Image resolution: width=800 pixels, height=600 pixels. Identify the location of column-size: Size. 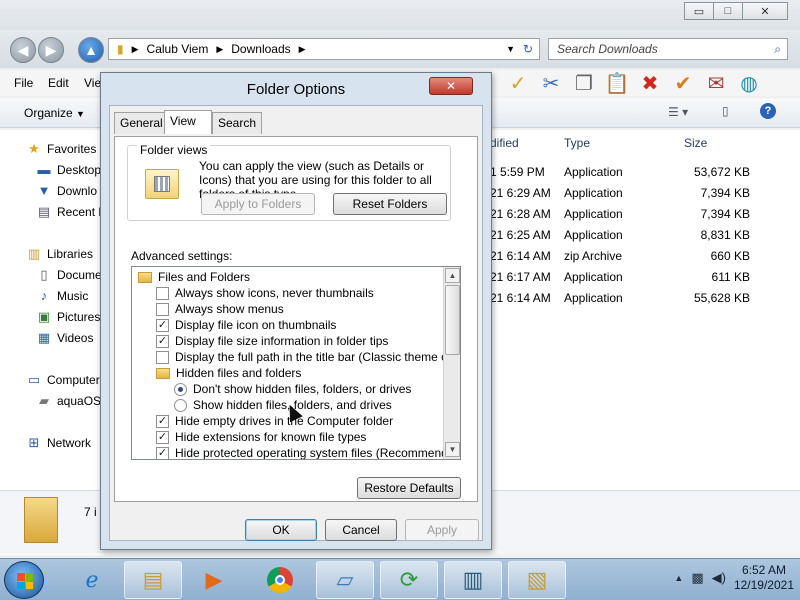
(695, 143).